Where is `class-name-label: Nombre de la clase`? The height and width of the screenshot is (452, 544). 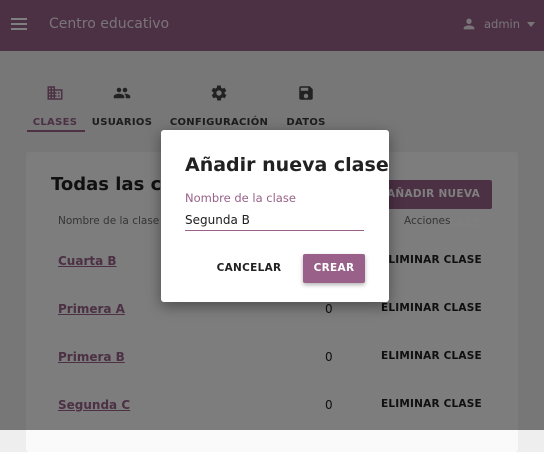
class-name-label: Nombre de la clase is located at coordinates (240, 198).